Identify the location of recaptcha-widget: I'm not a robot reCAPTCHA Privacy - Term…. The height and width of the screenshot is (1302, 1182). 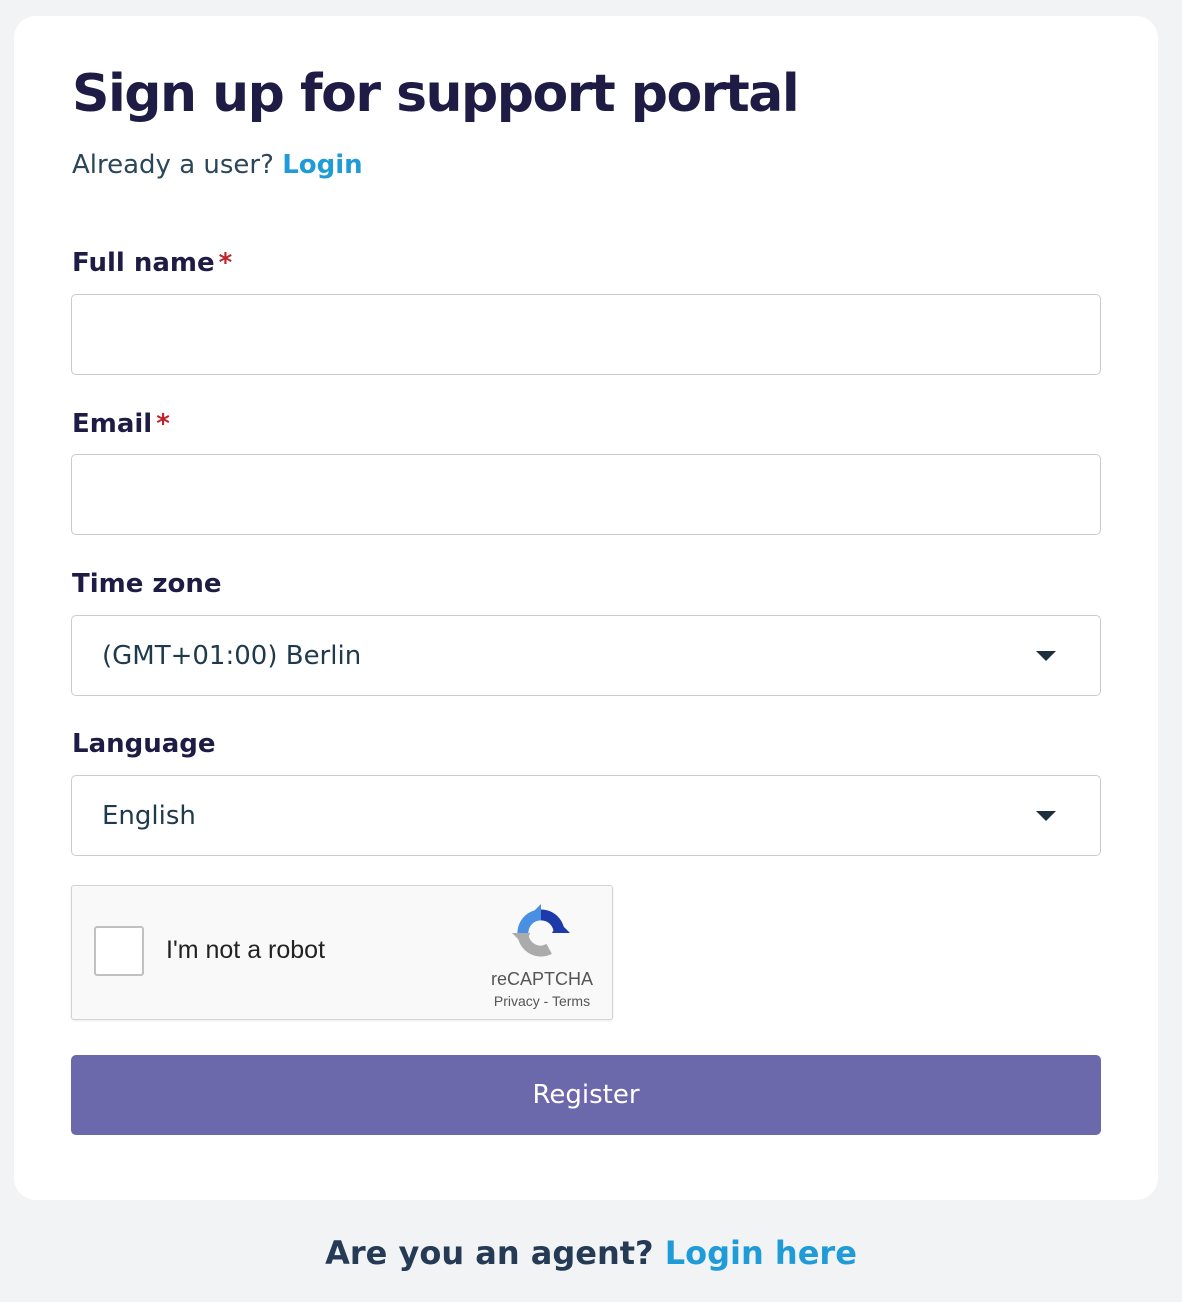
(342, 952).